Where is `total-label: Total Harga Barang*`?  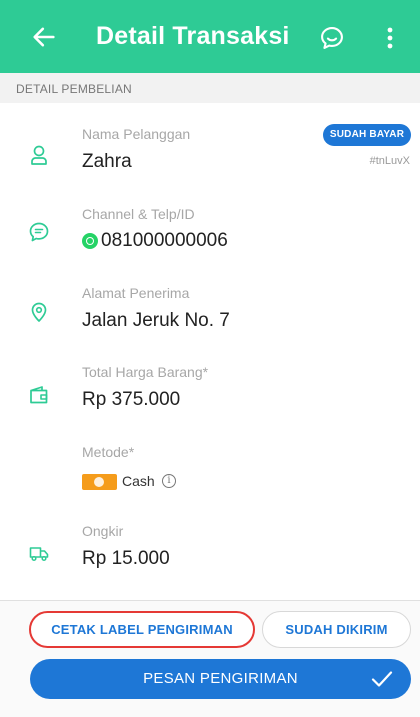
total-label: Total Harga Barang* is located at coordinates (145, 372).